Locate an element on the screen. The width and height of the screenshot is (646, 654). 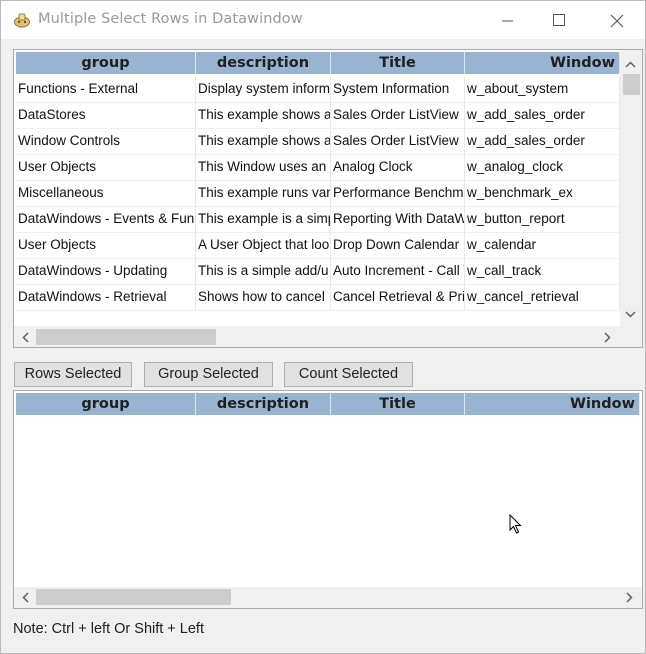
cell-group: Functions - External is located at coordinates (106, 90).